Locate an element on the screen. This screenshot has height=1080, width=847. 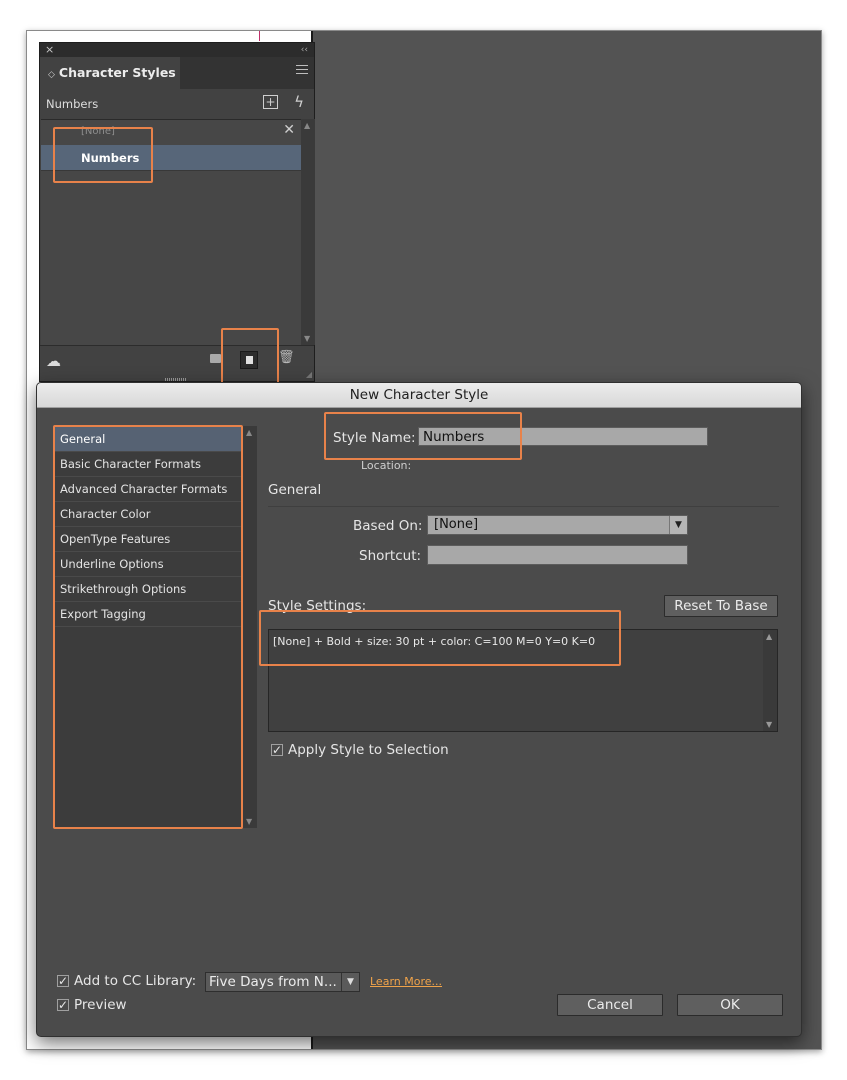
resize-grip-icon: ◢ is located at coordinates (309, 374).